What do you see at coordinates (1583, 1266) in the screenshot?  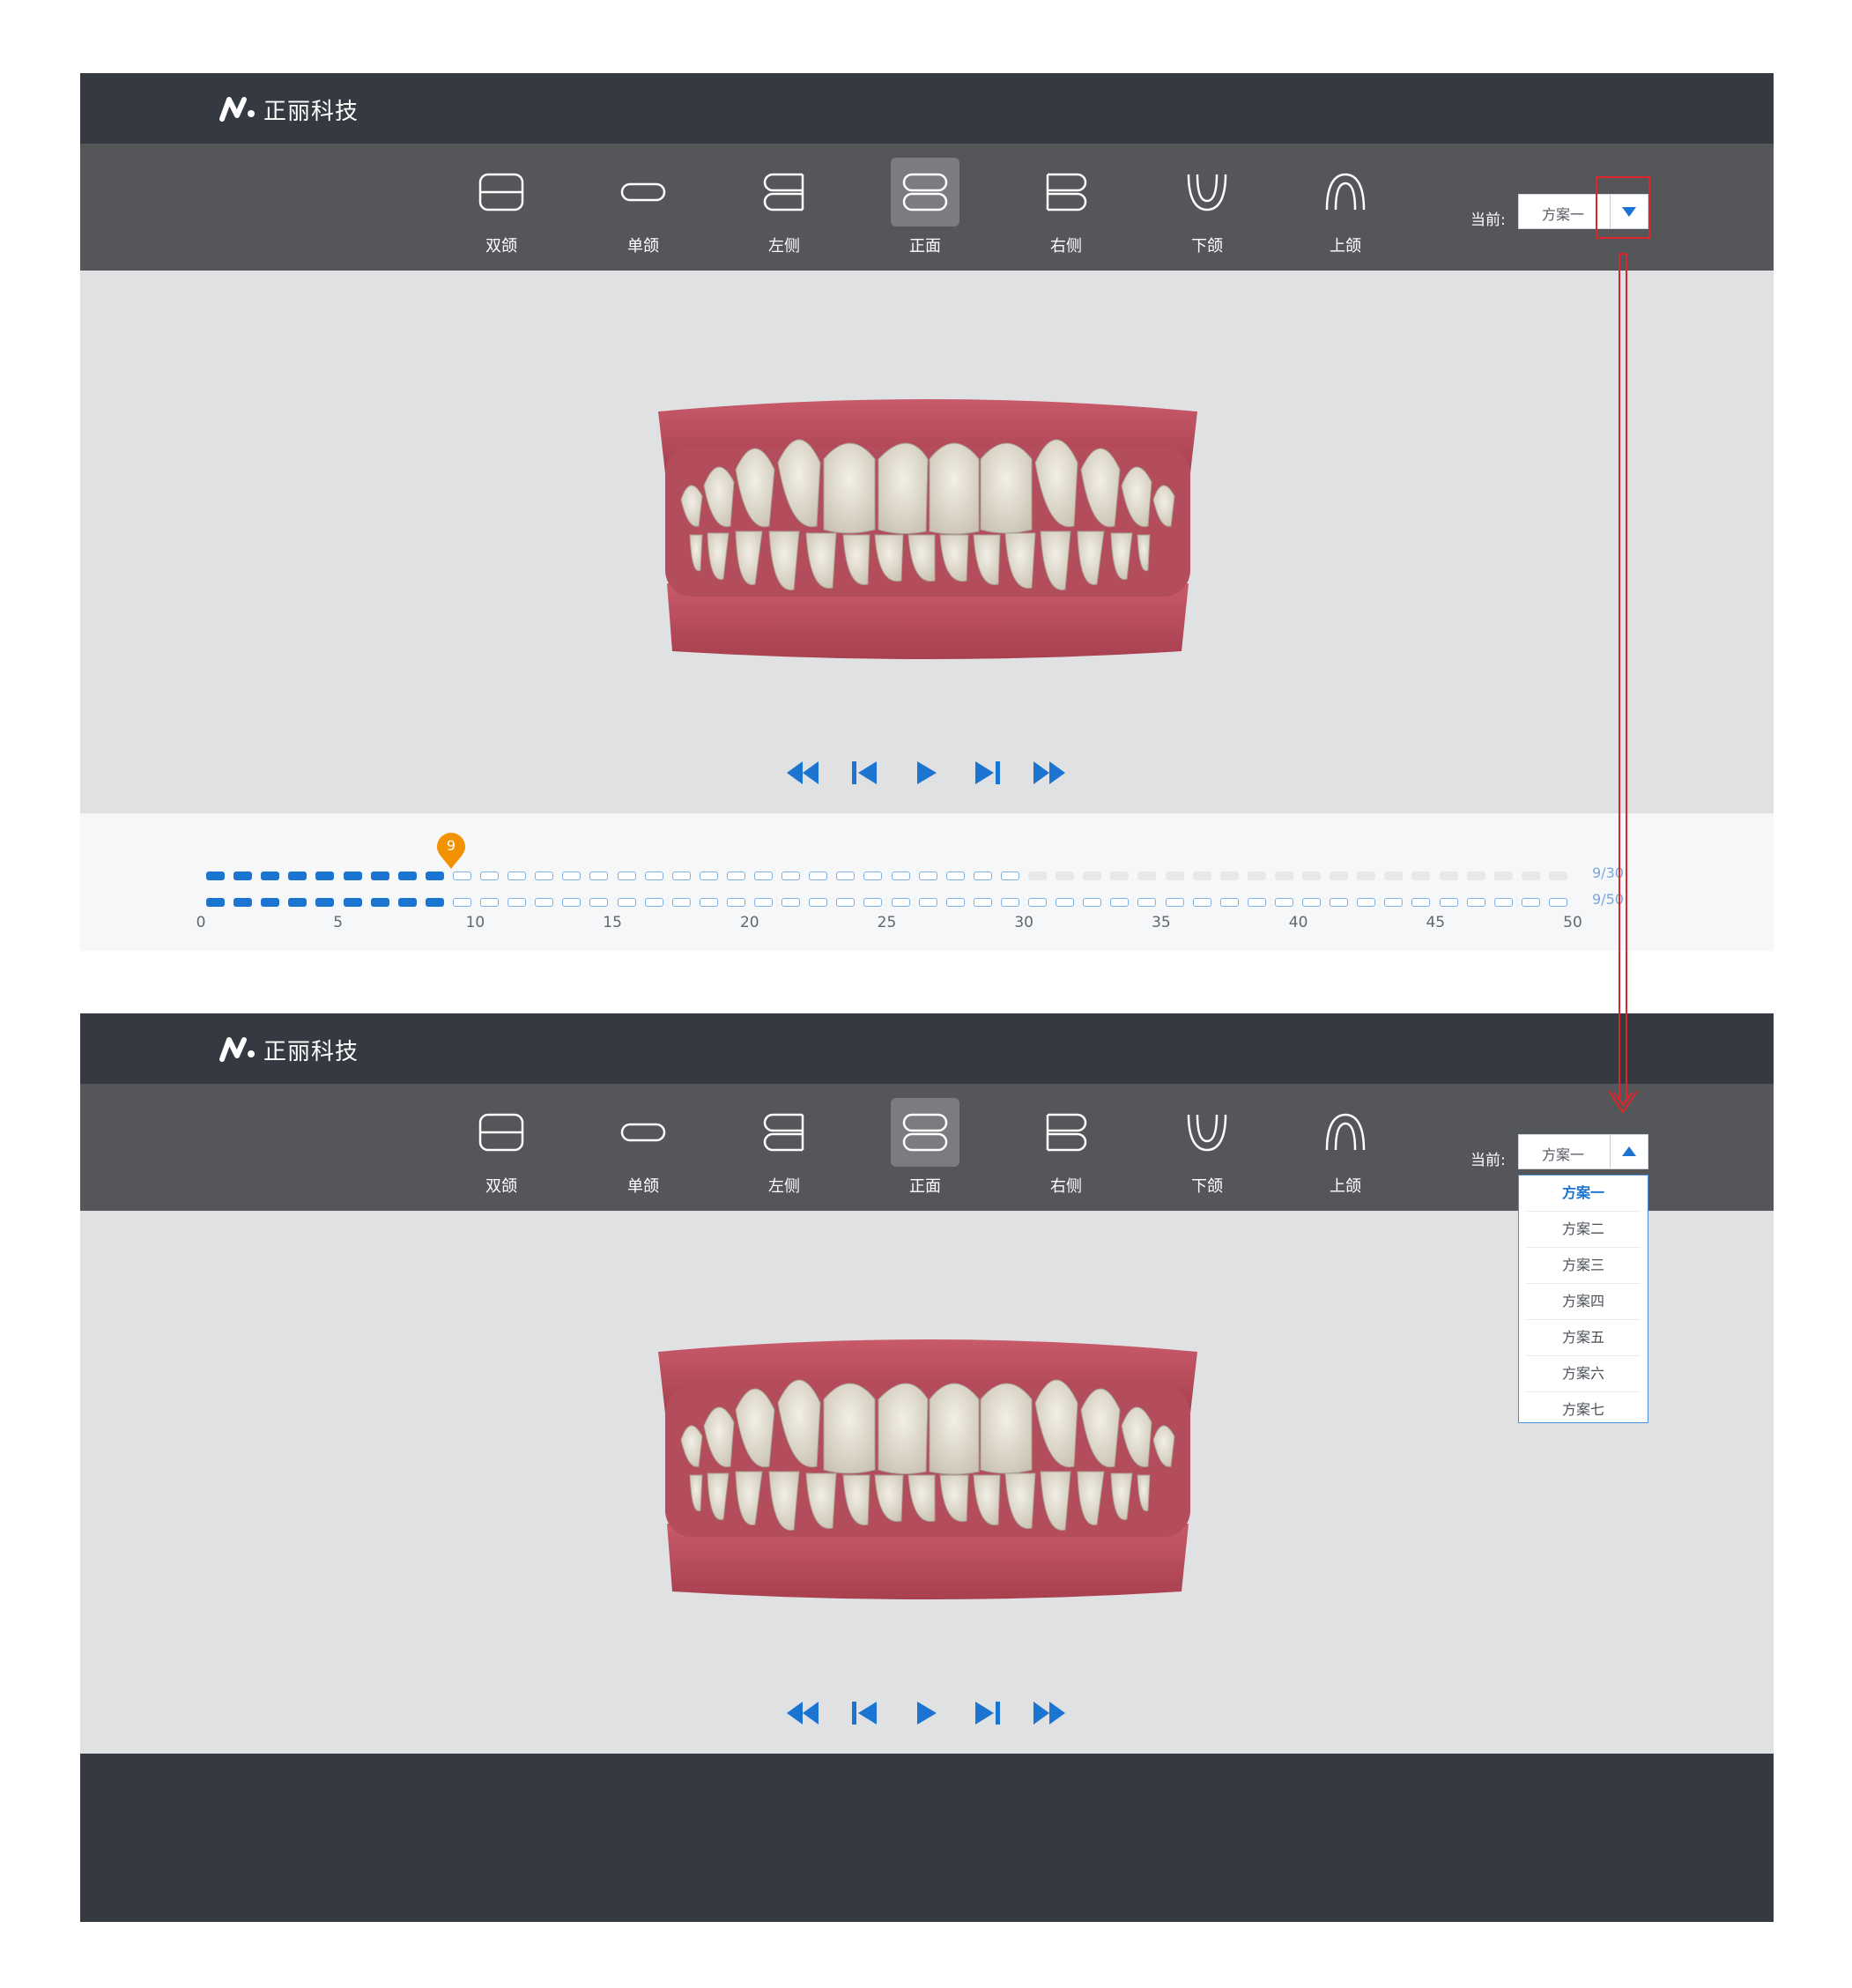 I see `dropdown-option: 方案三` at bounding box center [1583, 1266].